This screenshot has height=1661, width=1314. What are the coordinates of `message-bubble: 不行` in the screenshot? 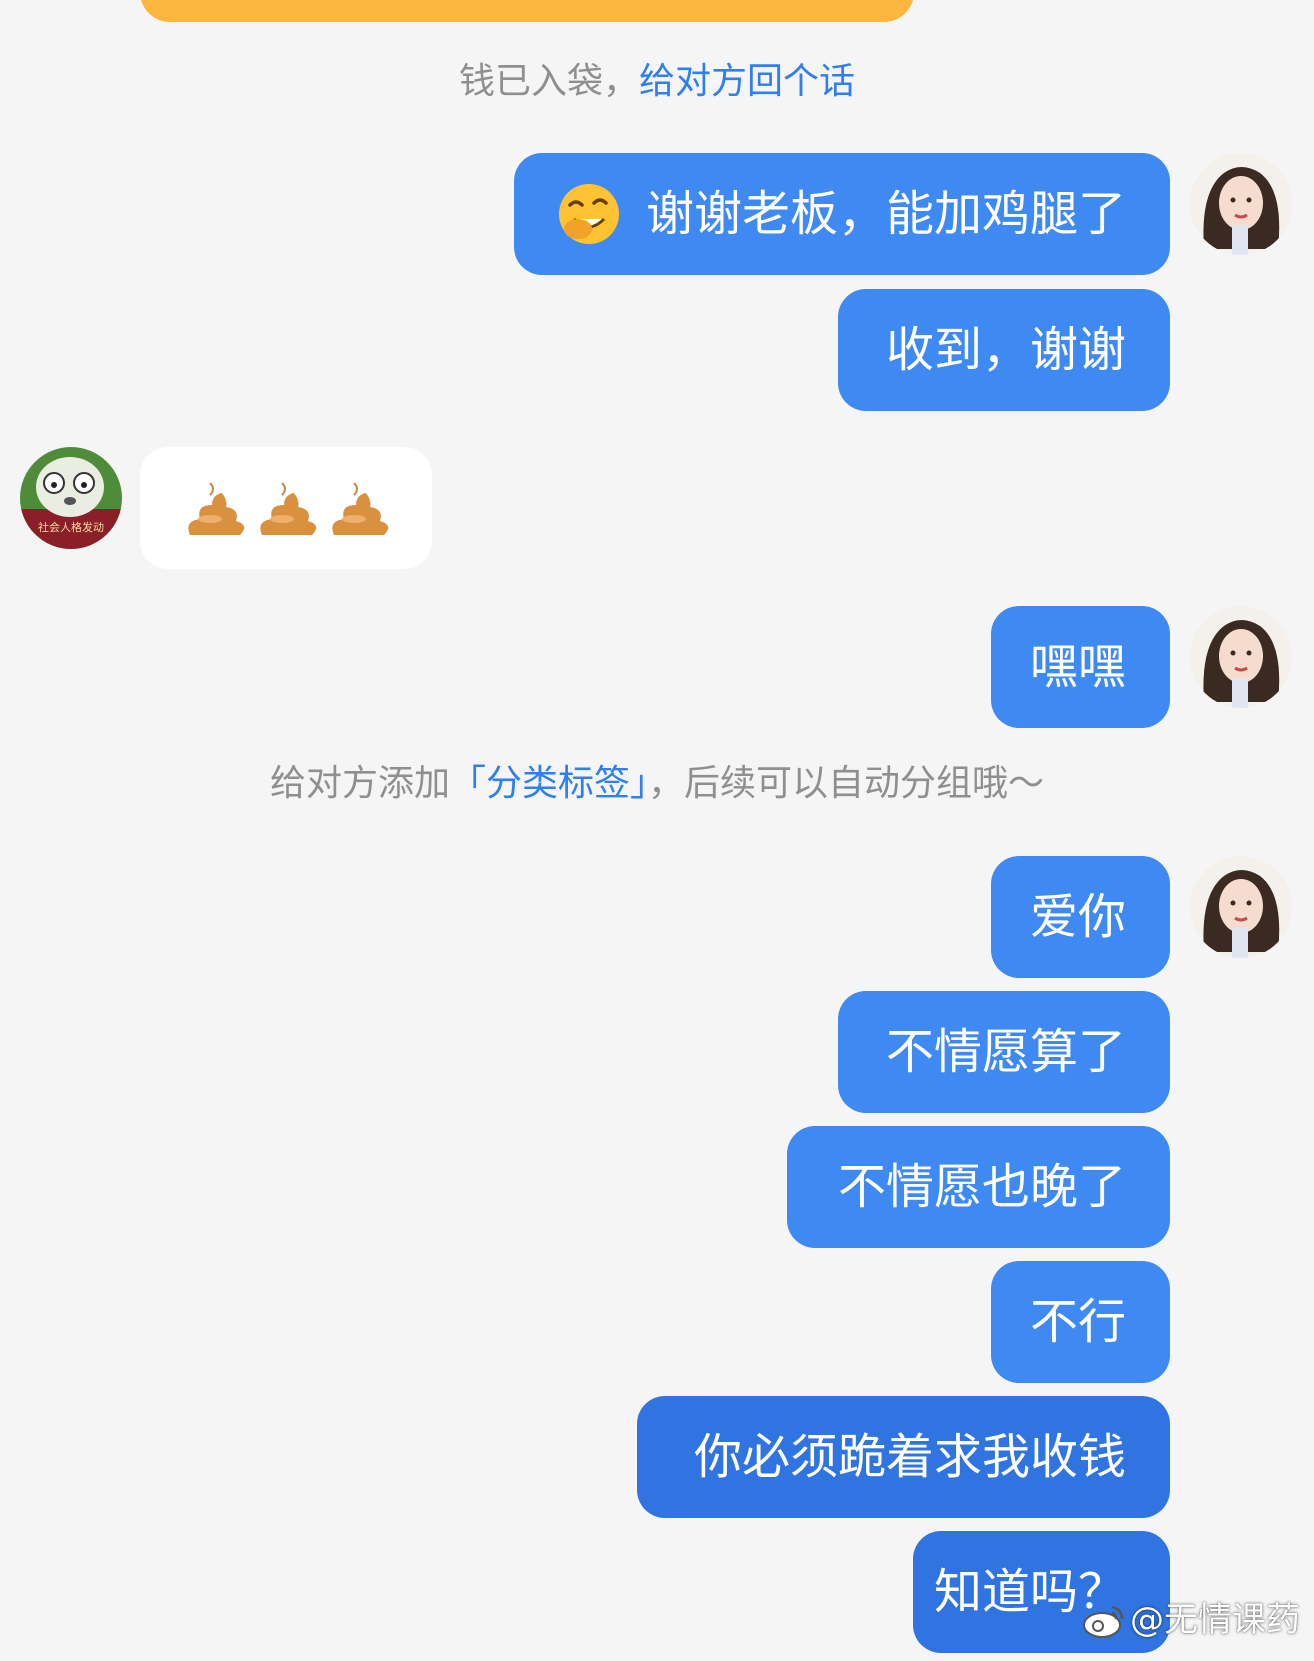 It's located at (1080, 1322).